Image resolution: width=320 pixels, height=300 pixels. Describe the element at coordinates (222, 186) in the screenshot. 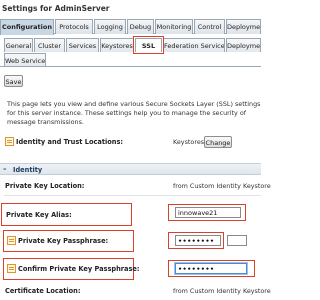

I see `private-key-location-value: from Custom Identity Keystore` at that location.